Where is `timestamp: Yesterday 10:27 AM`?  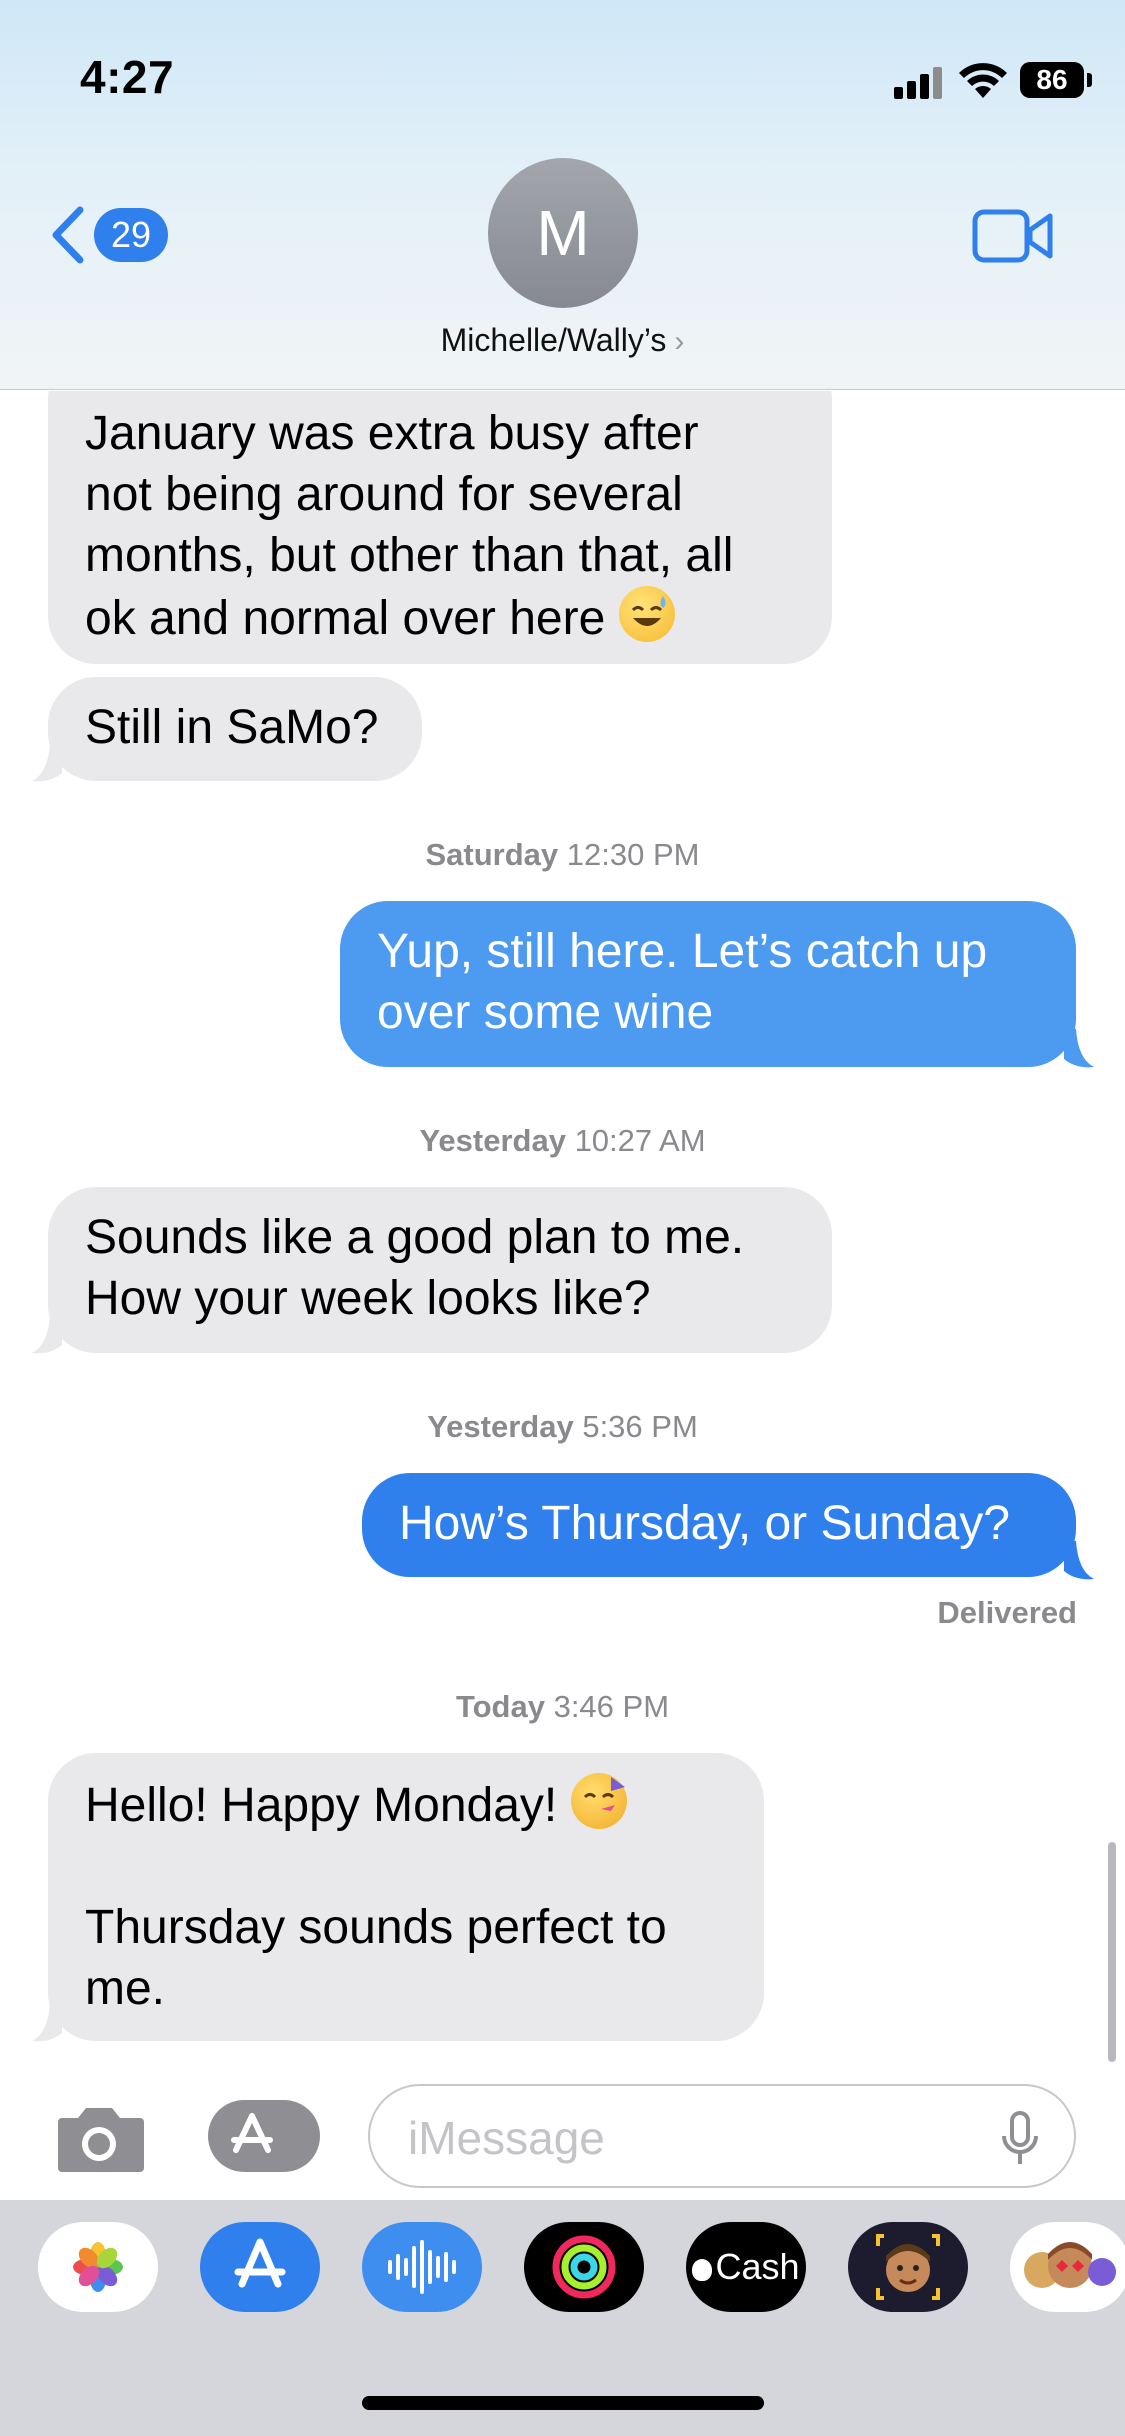
timestamp: Yesterday 10:27 AM is located at coordinates (562, 1141).